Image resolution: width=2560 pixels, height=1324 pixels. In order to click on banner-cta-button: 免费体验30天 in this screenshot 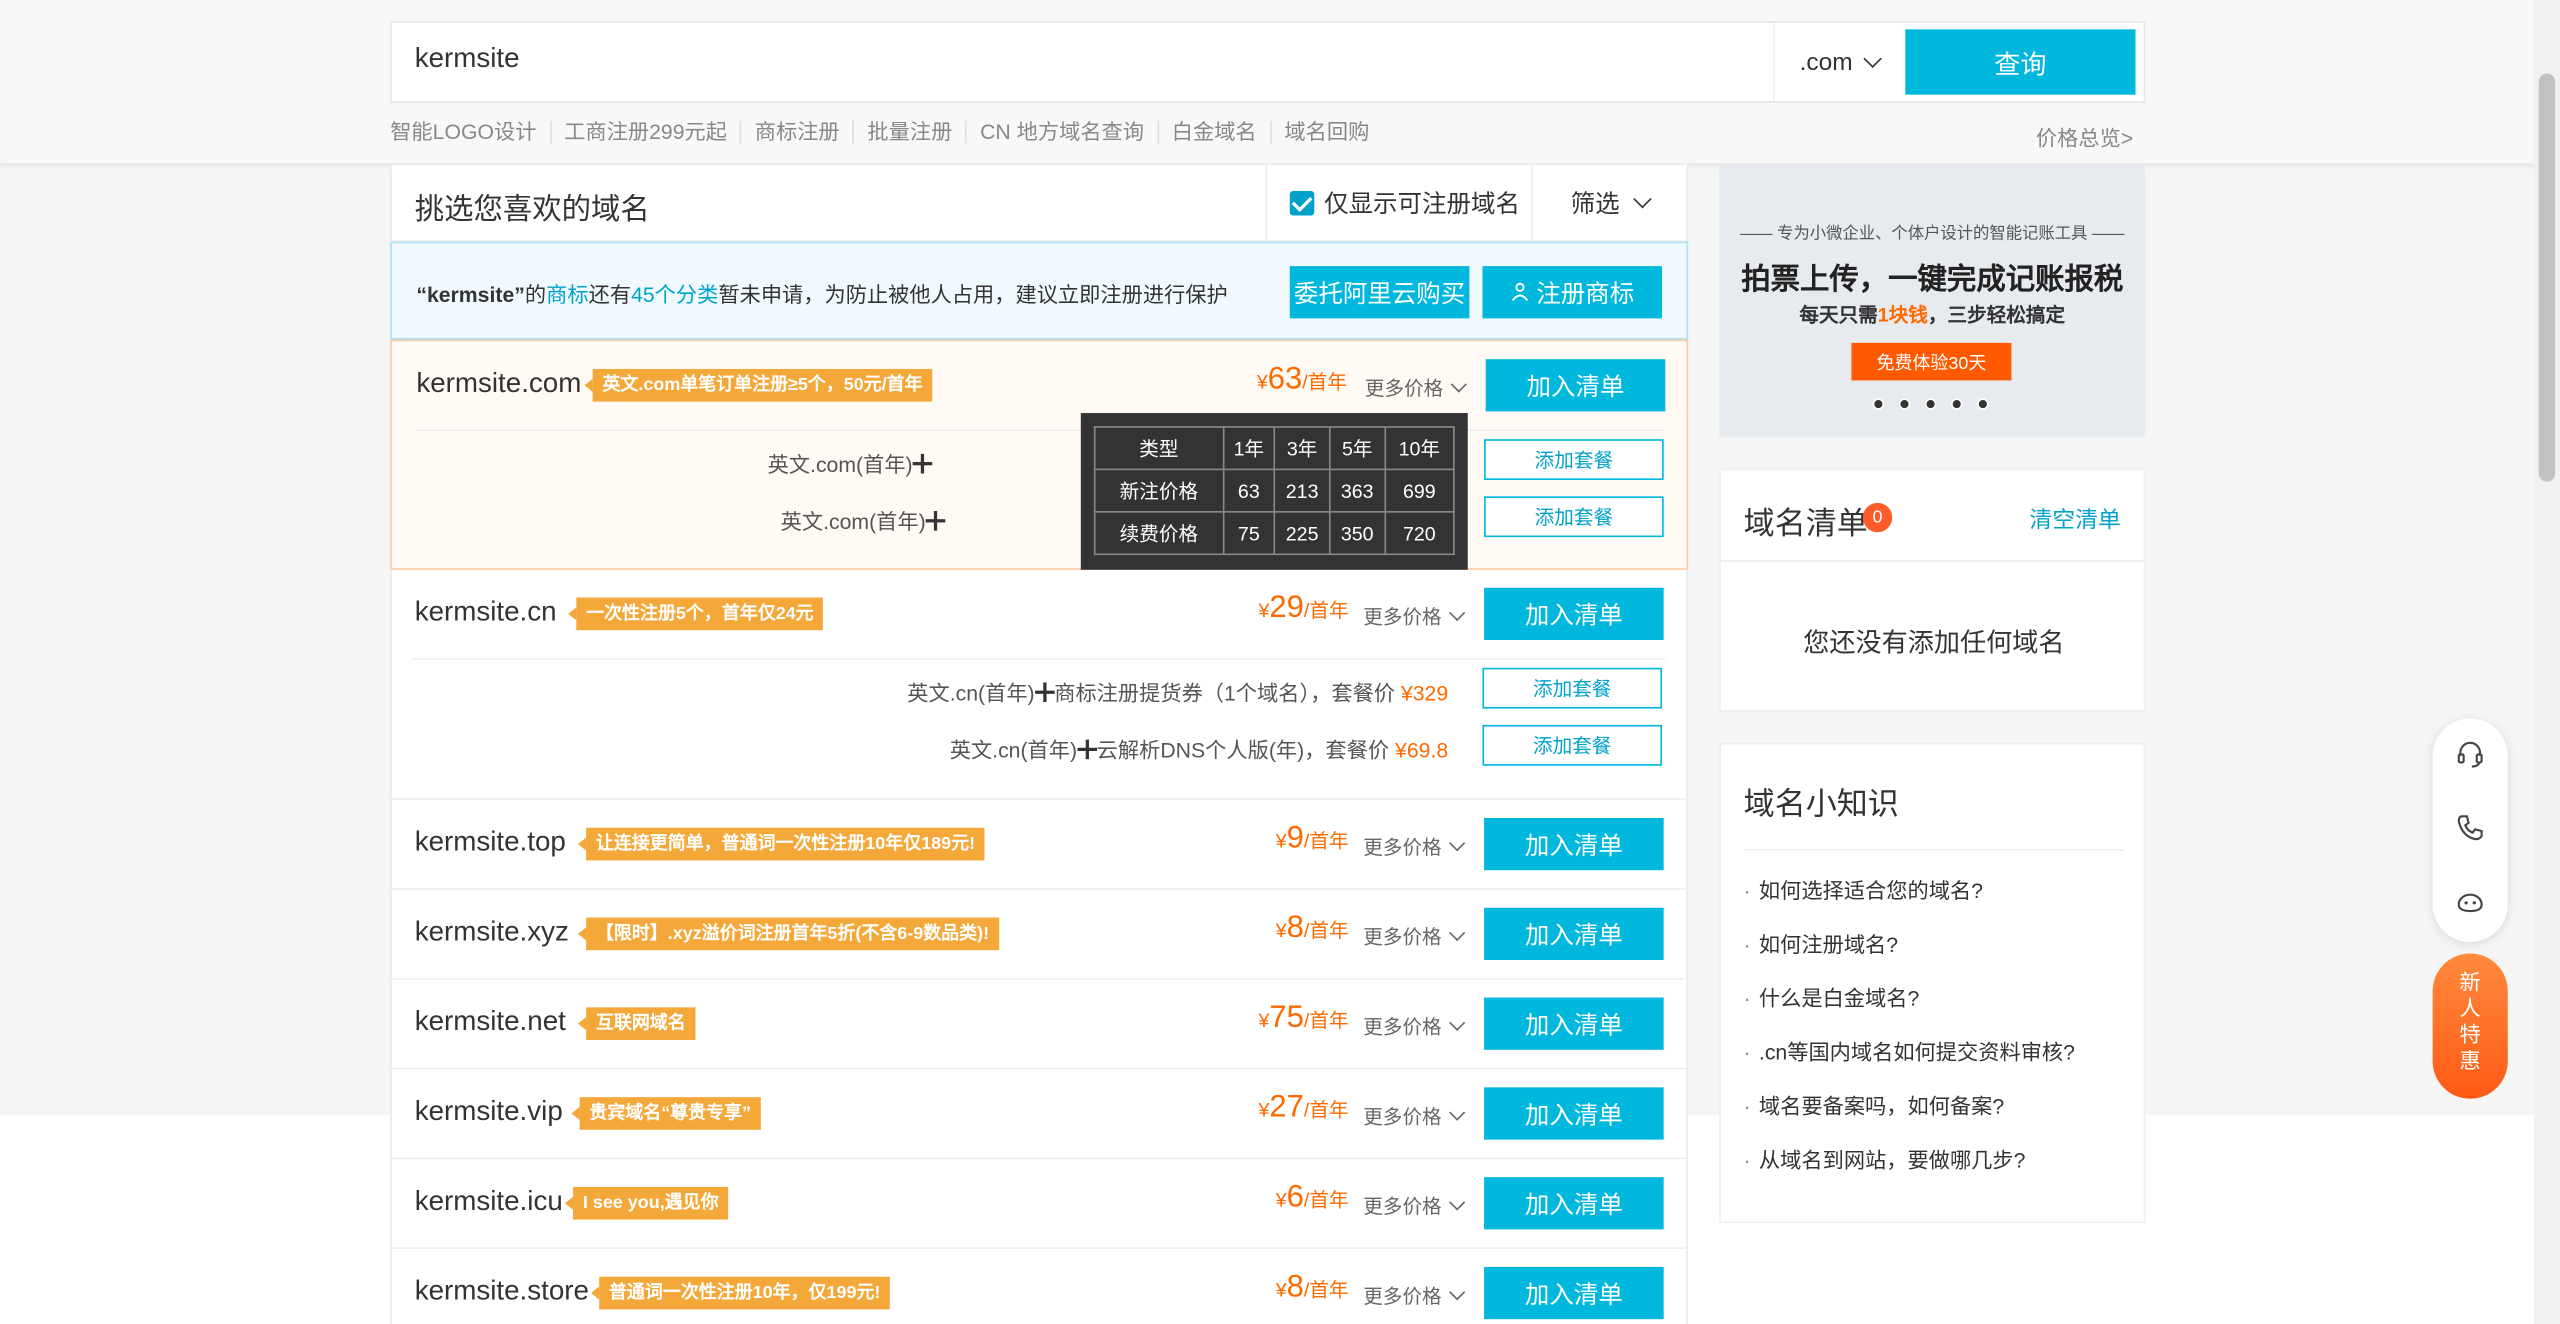, I will do `click(1931, 361)`.